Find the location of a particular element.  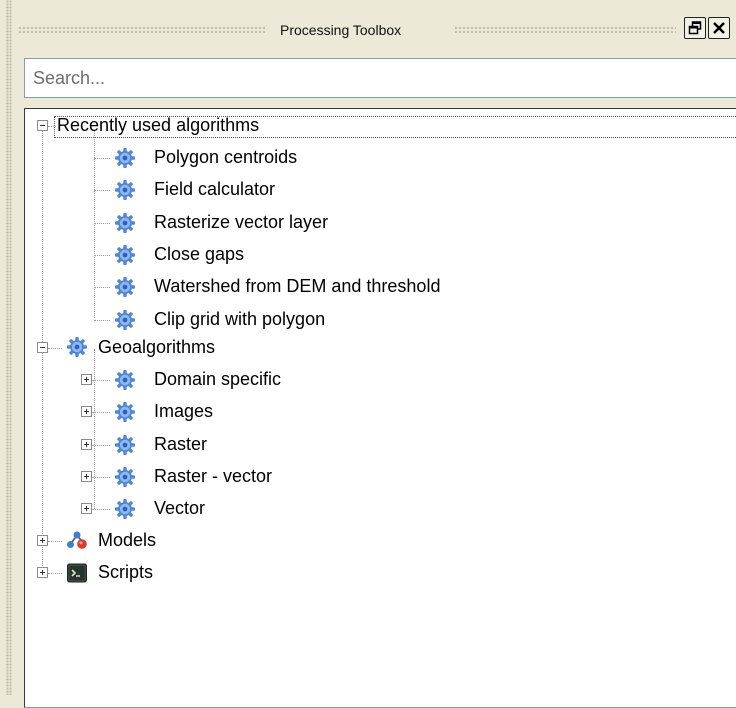

group-label: Raster is located at coordinates (181, 443).